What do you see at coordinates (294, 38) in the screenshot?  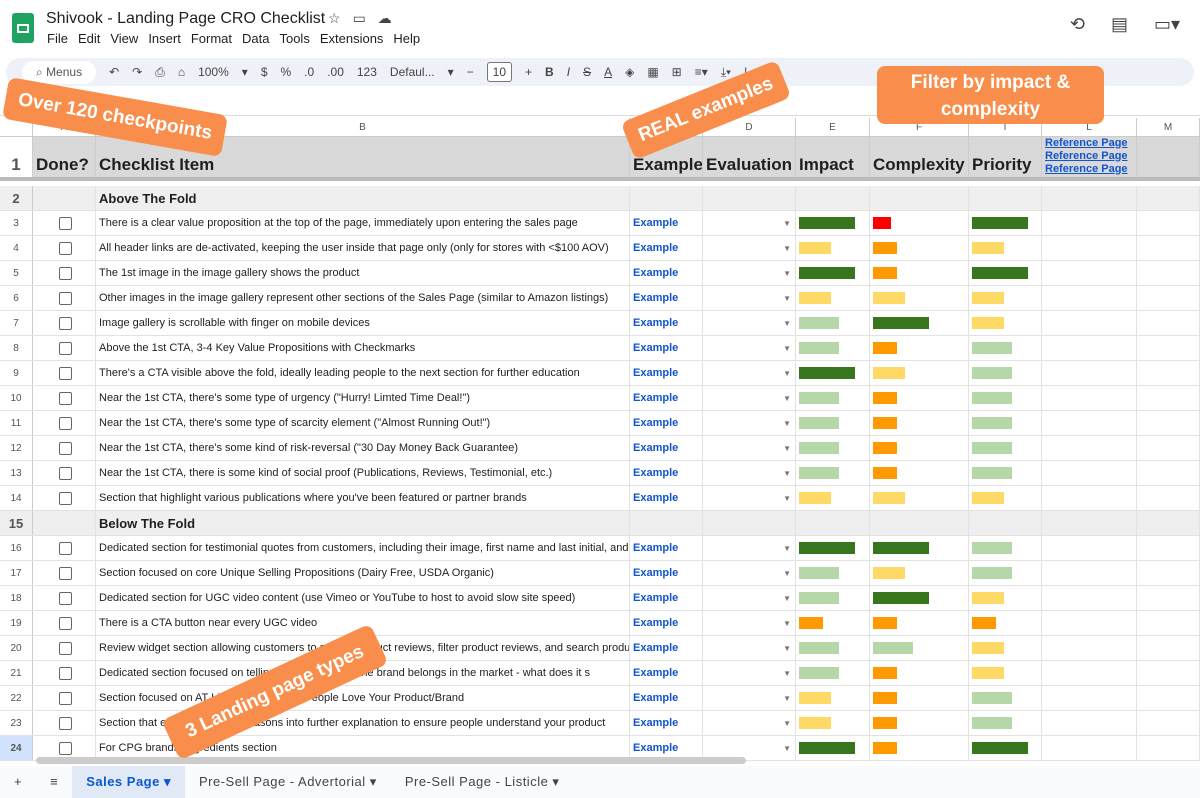 I see `menu-tools: Tools` at bounding box center [294, 38].